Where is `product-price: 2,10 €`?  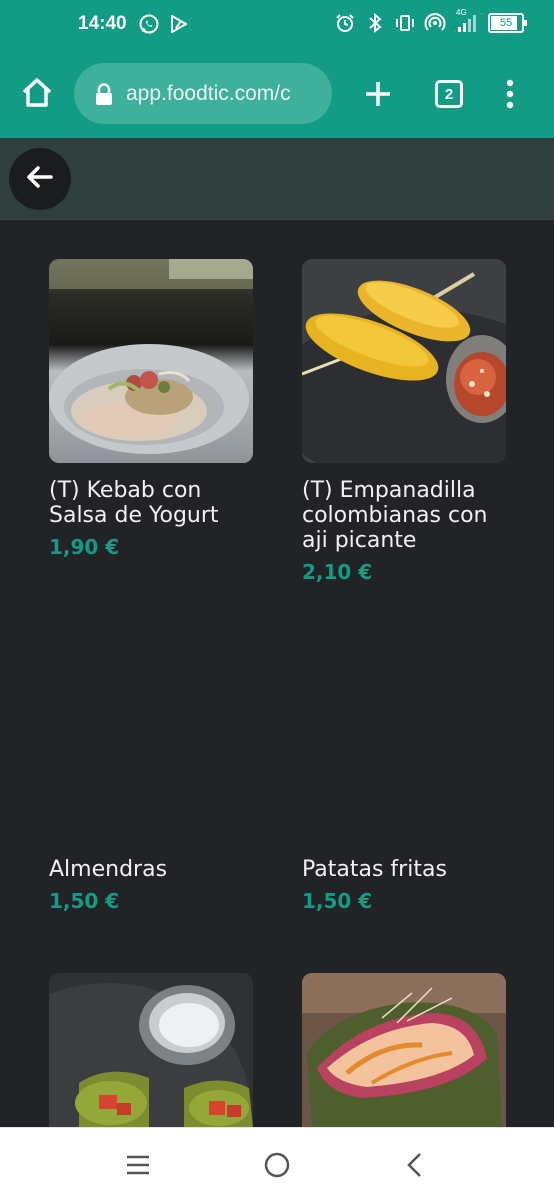
product-price: 2,10 € is located at coordinates (337, 572).